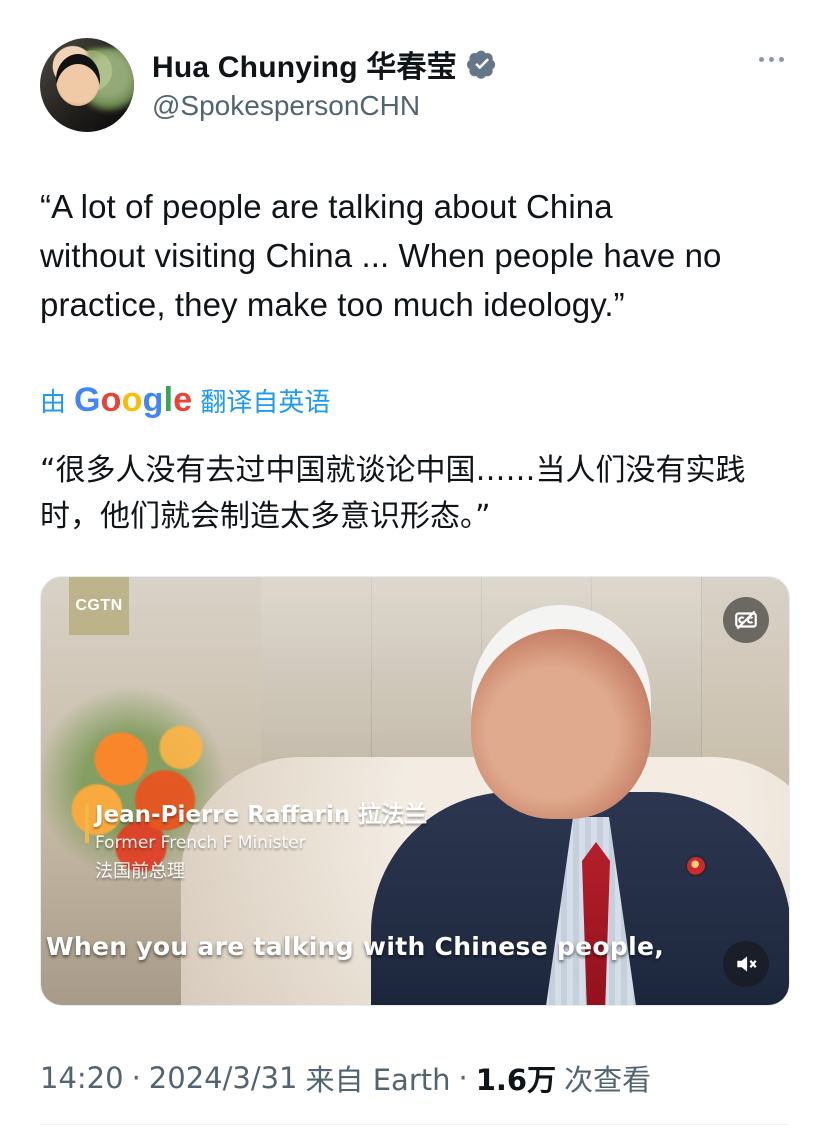  I want to click on footer-divider, so click(414, 1124).